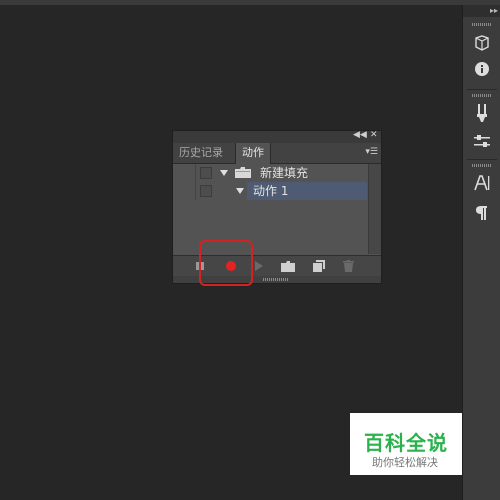  I want to click on character-icon, so click(482, 183).